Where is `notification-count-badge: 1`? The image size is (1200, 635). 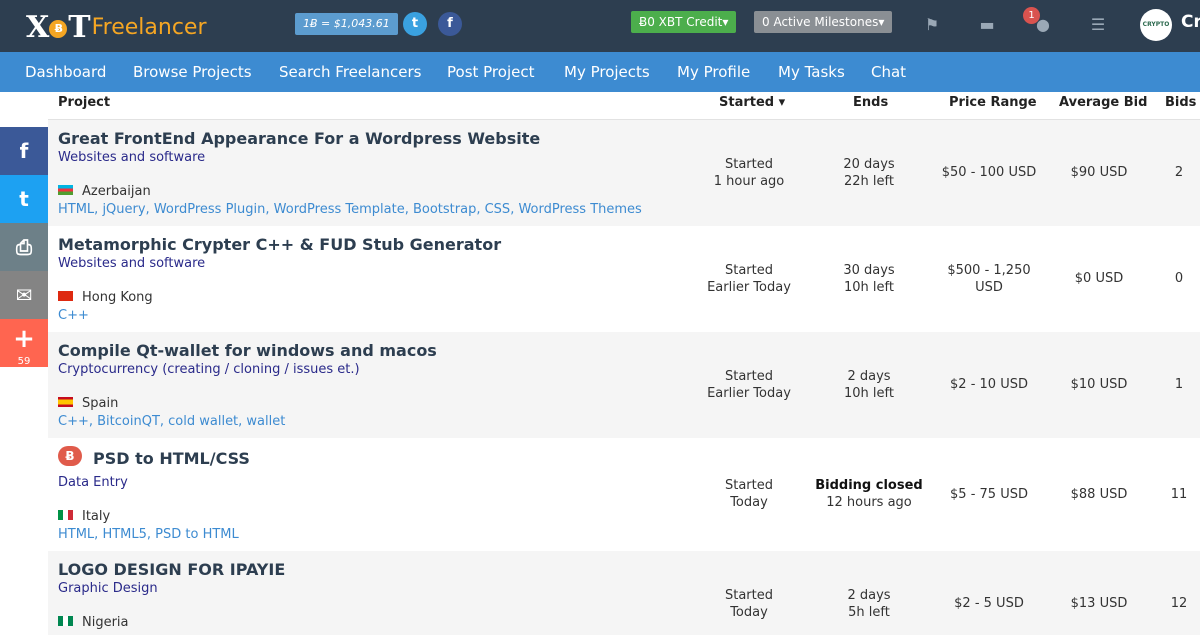 notification-count-badge: 1 is located at coordinates (1031, 15).